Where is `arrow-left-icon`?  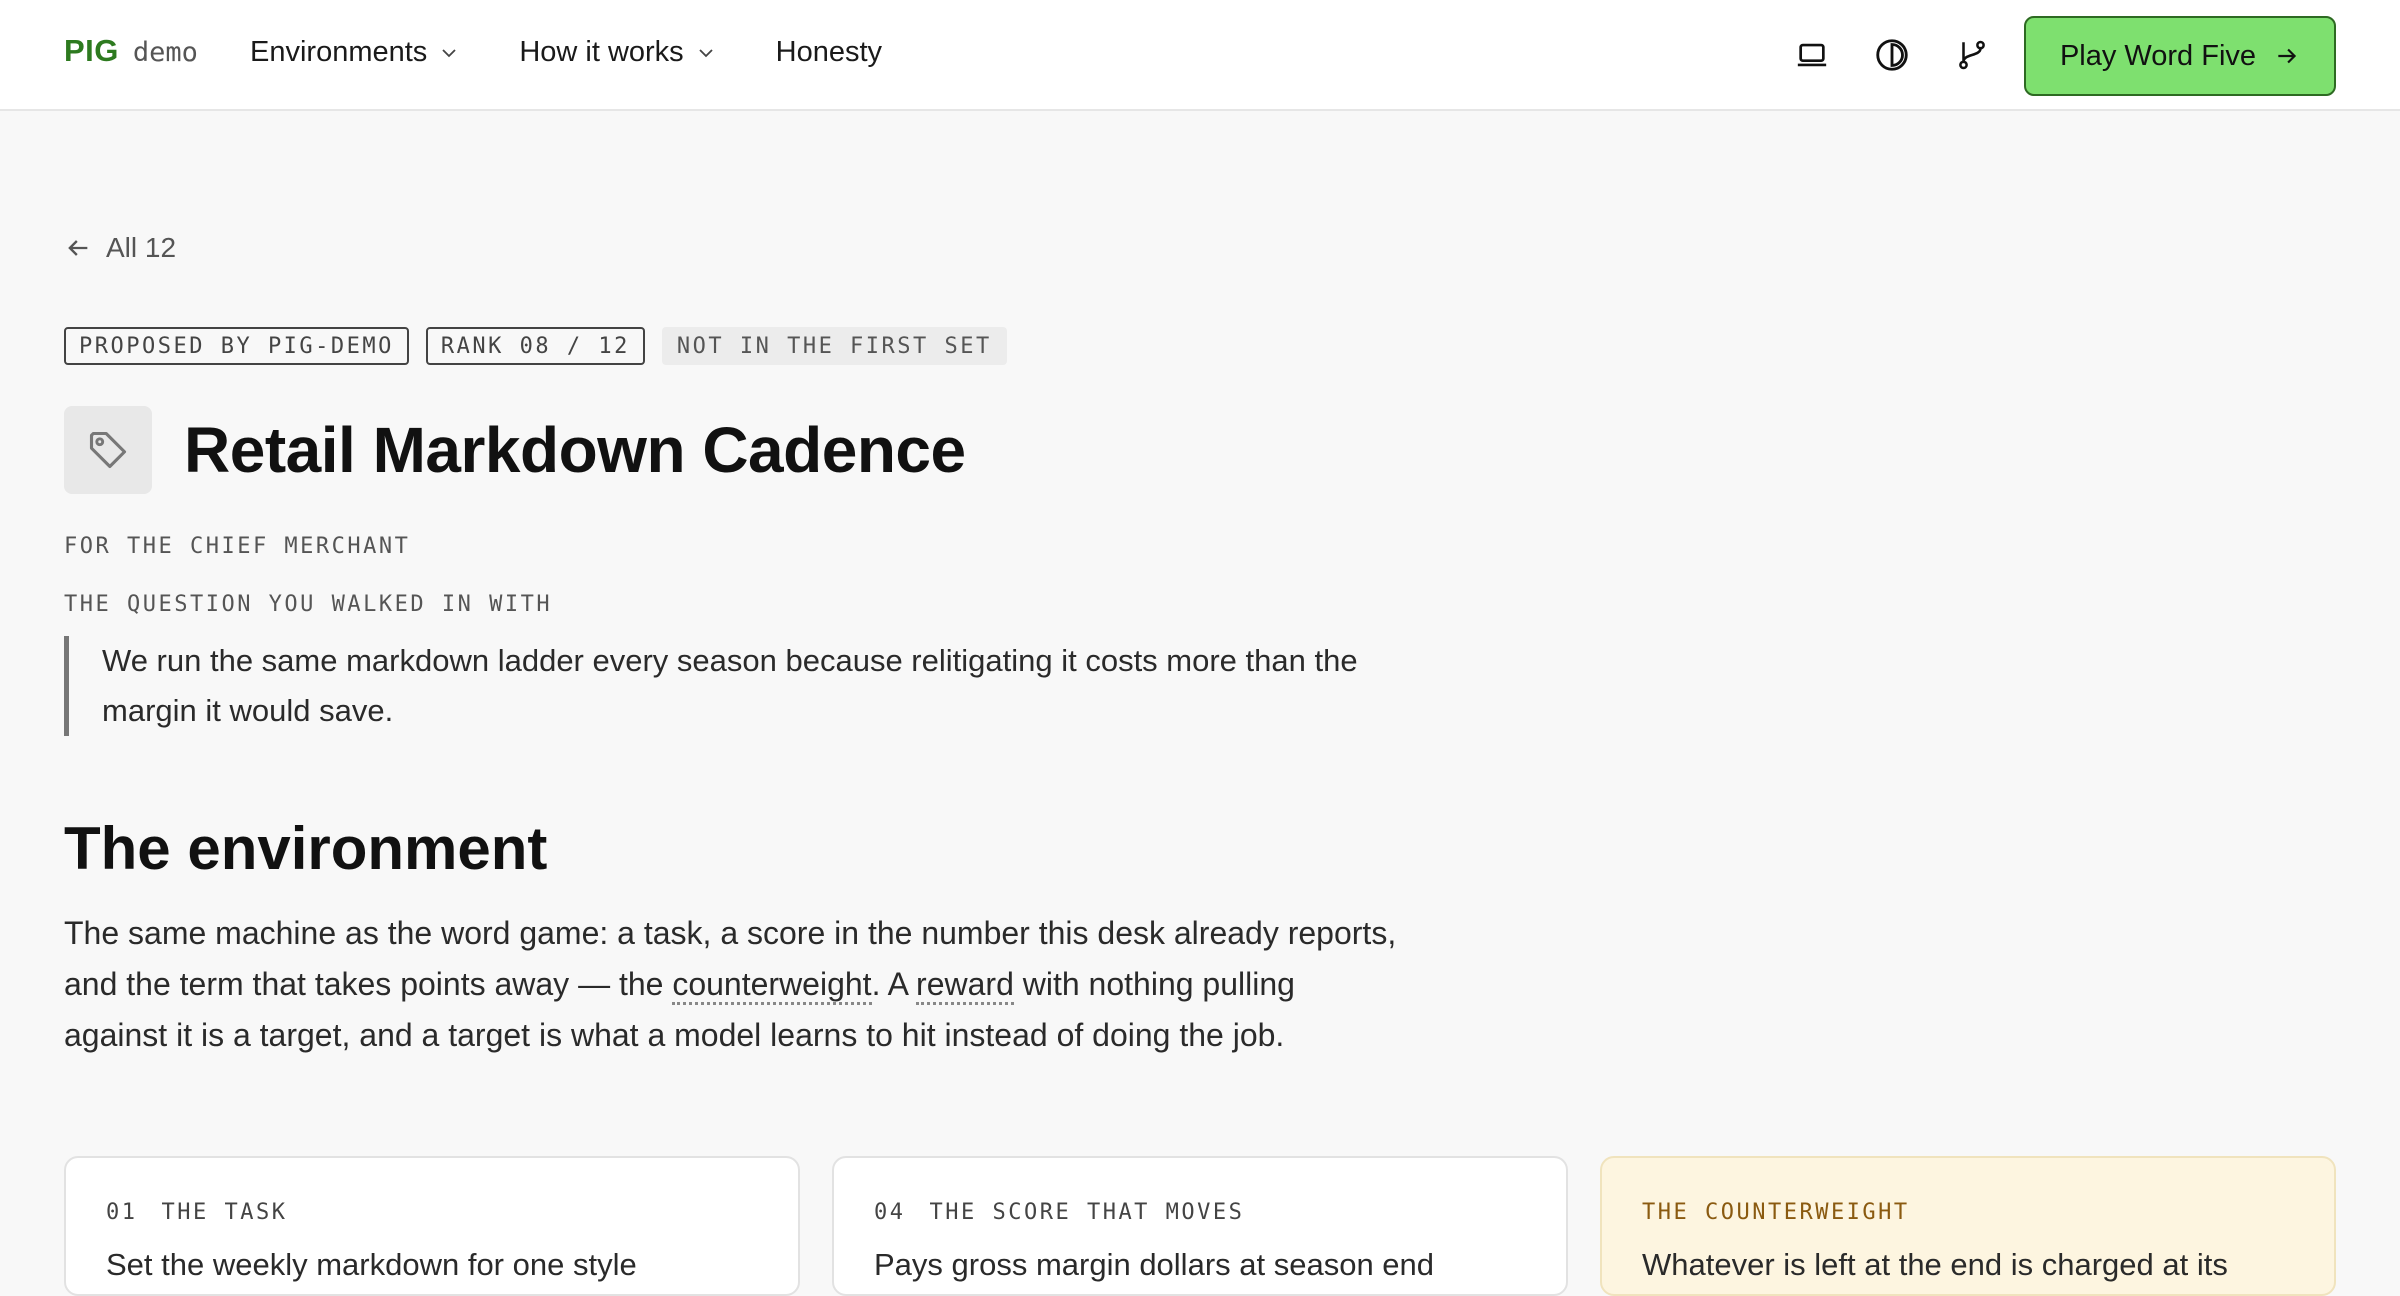
arrow-left-icon is located at coordinates (78, 248).